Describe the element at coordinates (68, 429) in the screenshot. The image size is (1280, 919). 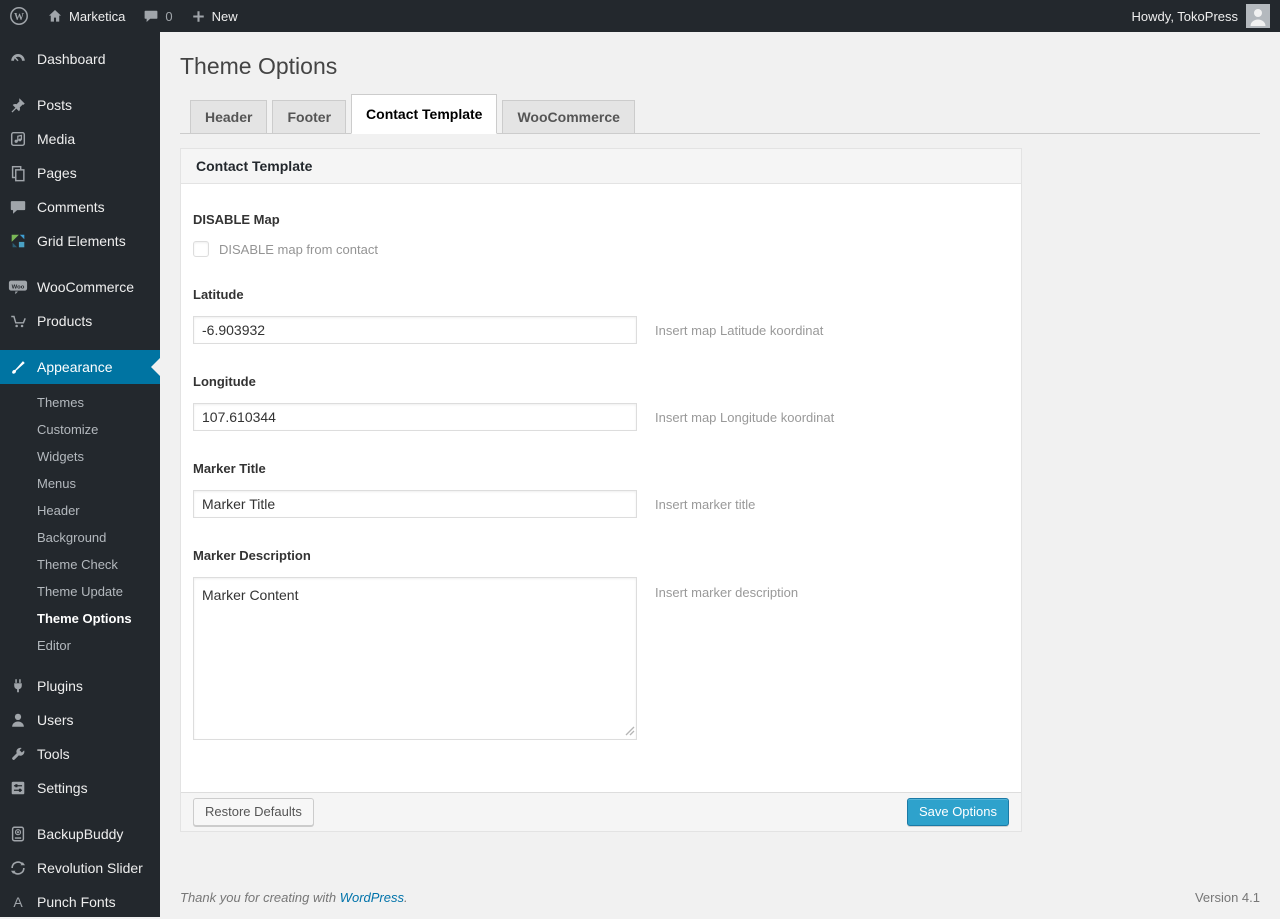
I see `submenu-label: Customize` at that location.